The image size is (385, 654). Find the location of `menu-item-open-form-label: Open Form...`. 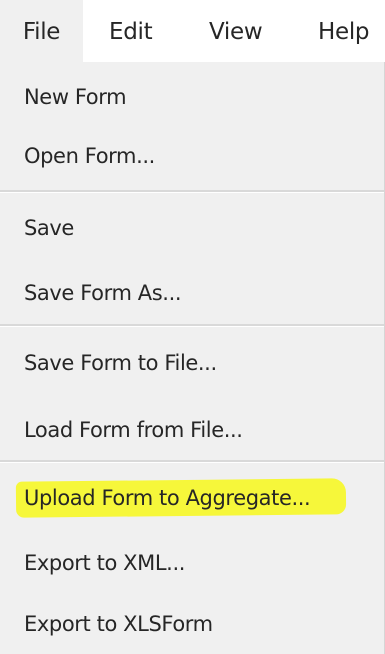

menu-item-open-form-label: Open Form... is located at coordinates (89, 156).